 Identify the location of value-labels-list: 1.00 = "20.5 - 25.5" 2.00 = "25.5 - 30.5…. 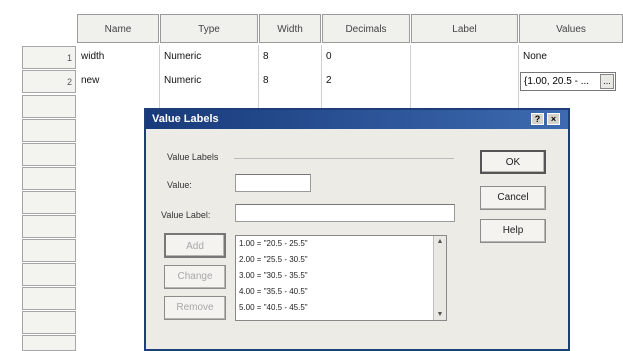
(341, 278).